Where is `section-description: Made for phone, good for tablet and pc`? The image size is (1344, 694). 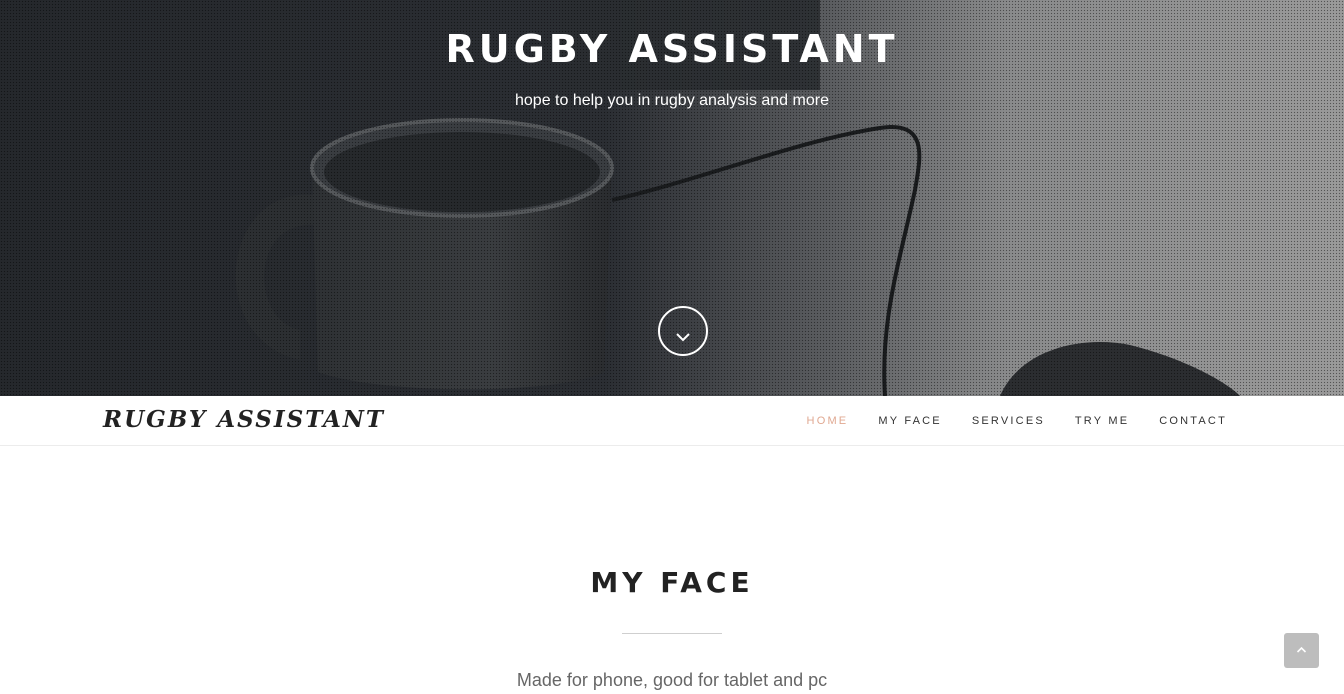
section-description: Made for phone, good for tablet and pc is located at coordinates (672, 680).